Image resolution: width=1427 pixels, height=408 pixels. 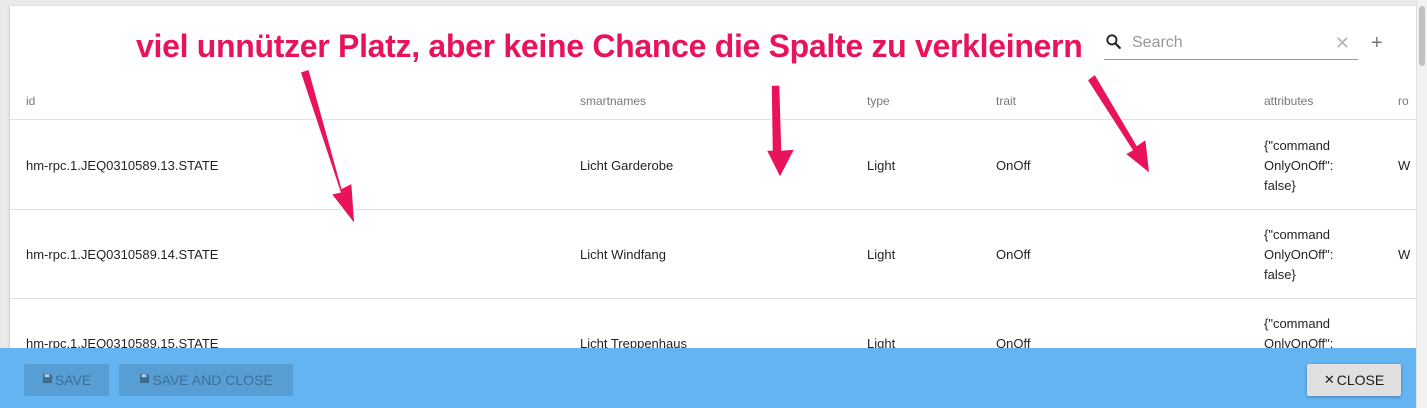 I want to click on plus-icon: +, so click(x=1377, y=43).